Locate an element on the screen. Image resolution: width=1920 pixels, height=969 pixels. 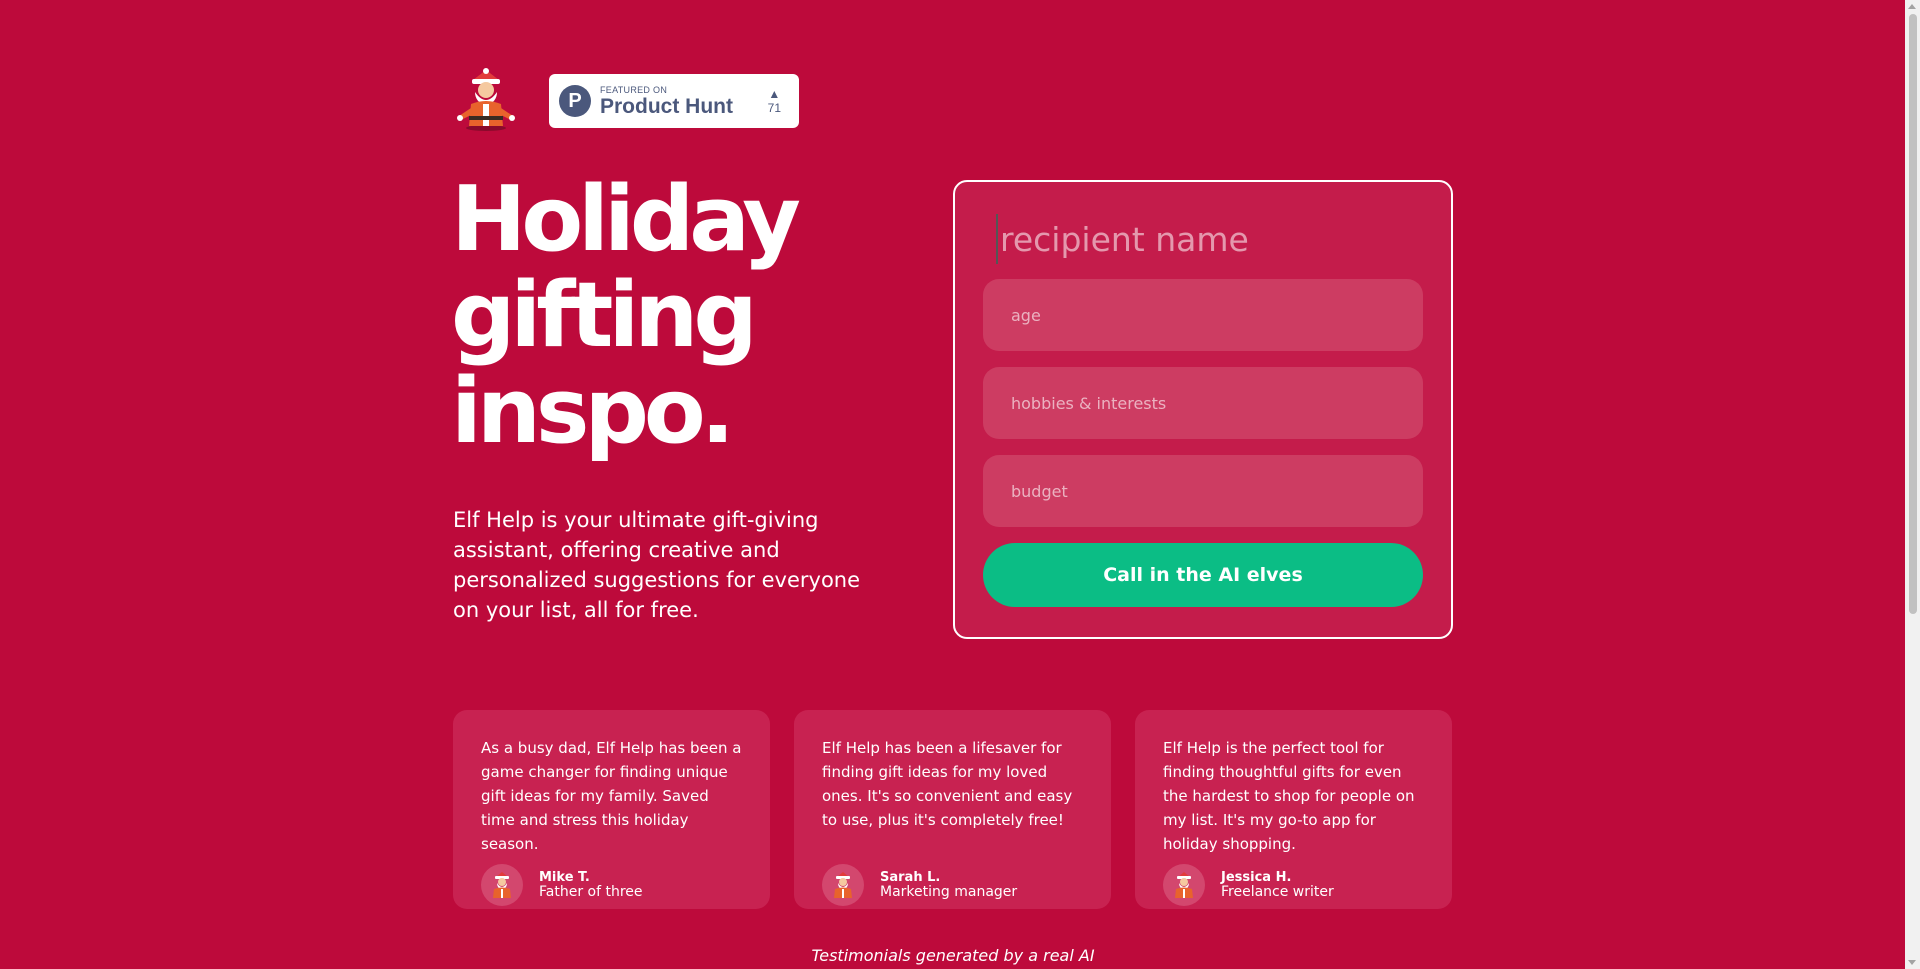
product-hunt-votes: ▲ 71 is located at coordinates (774, 101).